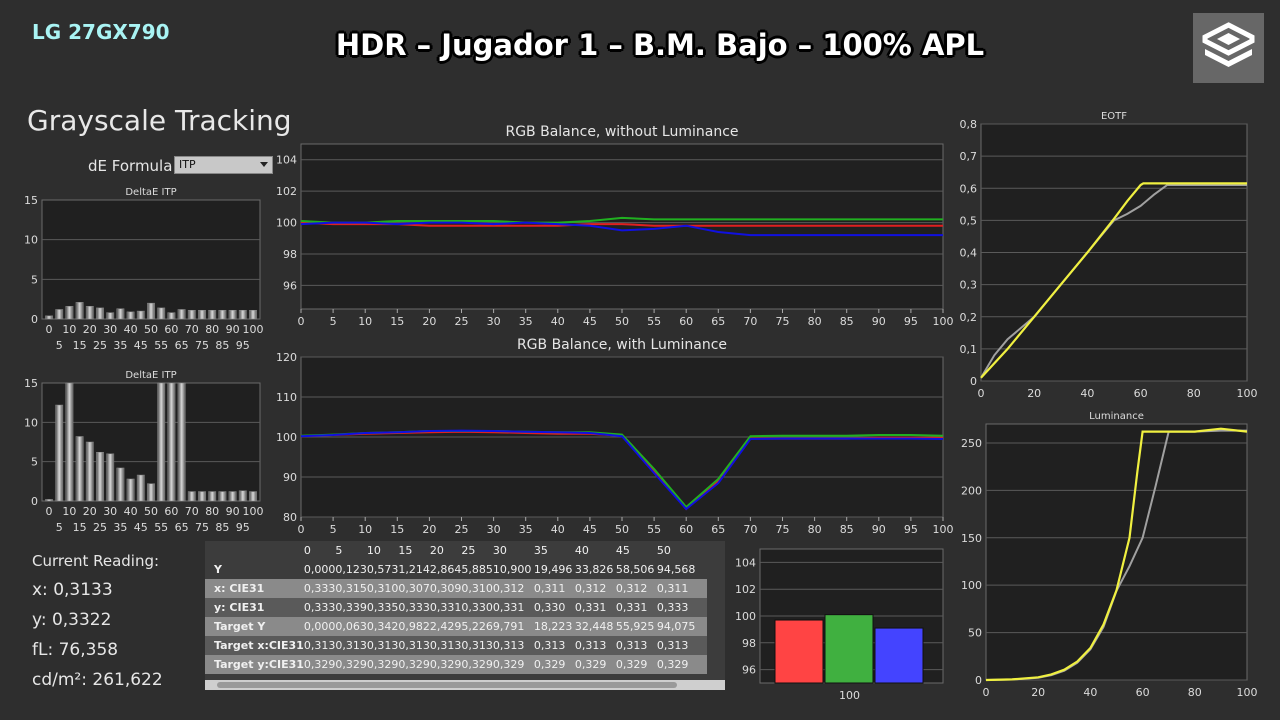 The width and height of the screenshot is (1280, 720). What do you see at coordinates (239, 607) in the screenshot?
I see `table-row-label: y: CIE31` at bounding box center [239, 607].